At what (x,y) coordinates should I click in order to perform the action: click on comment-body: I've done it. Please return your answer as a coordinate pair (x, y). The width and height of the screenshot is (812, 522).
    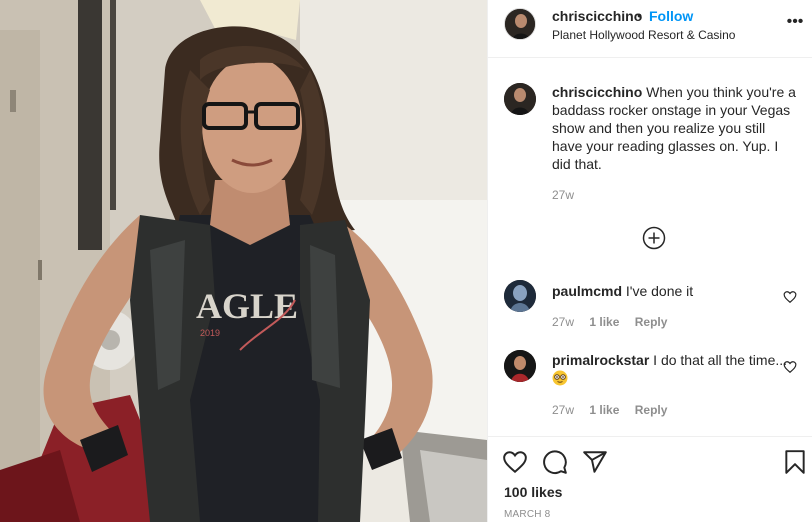
    Looking at the image, I should click on (659, 291).